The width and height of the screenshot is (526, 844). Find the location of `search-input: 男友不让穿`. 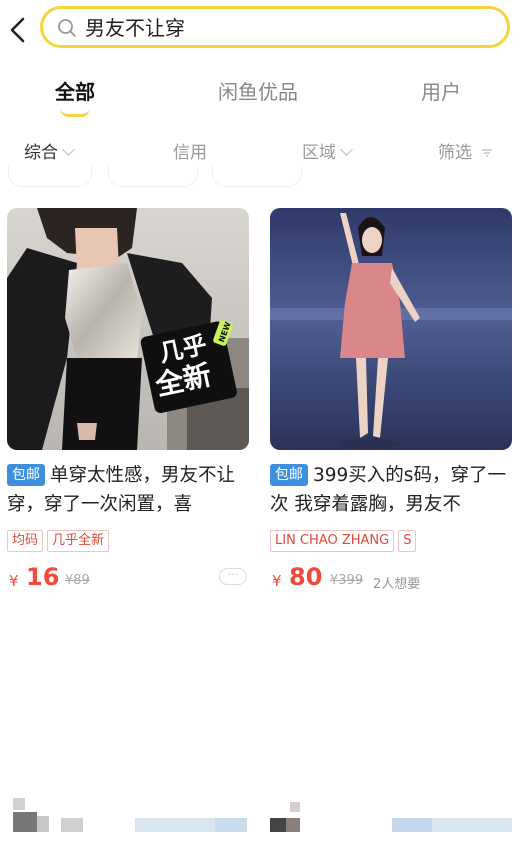

search-input: 男友不让穿 is located at coordinates (275, 27).